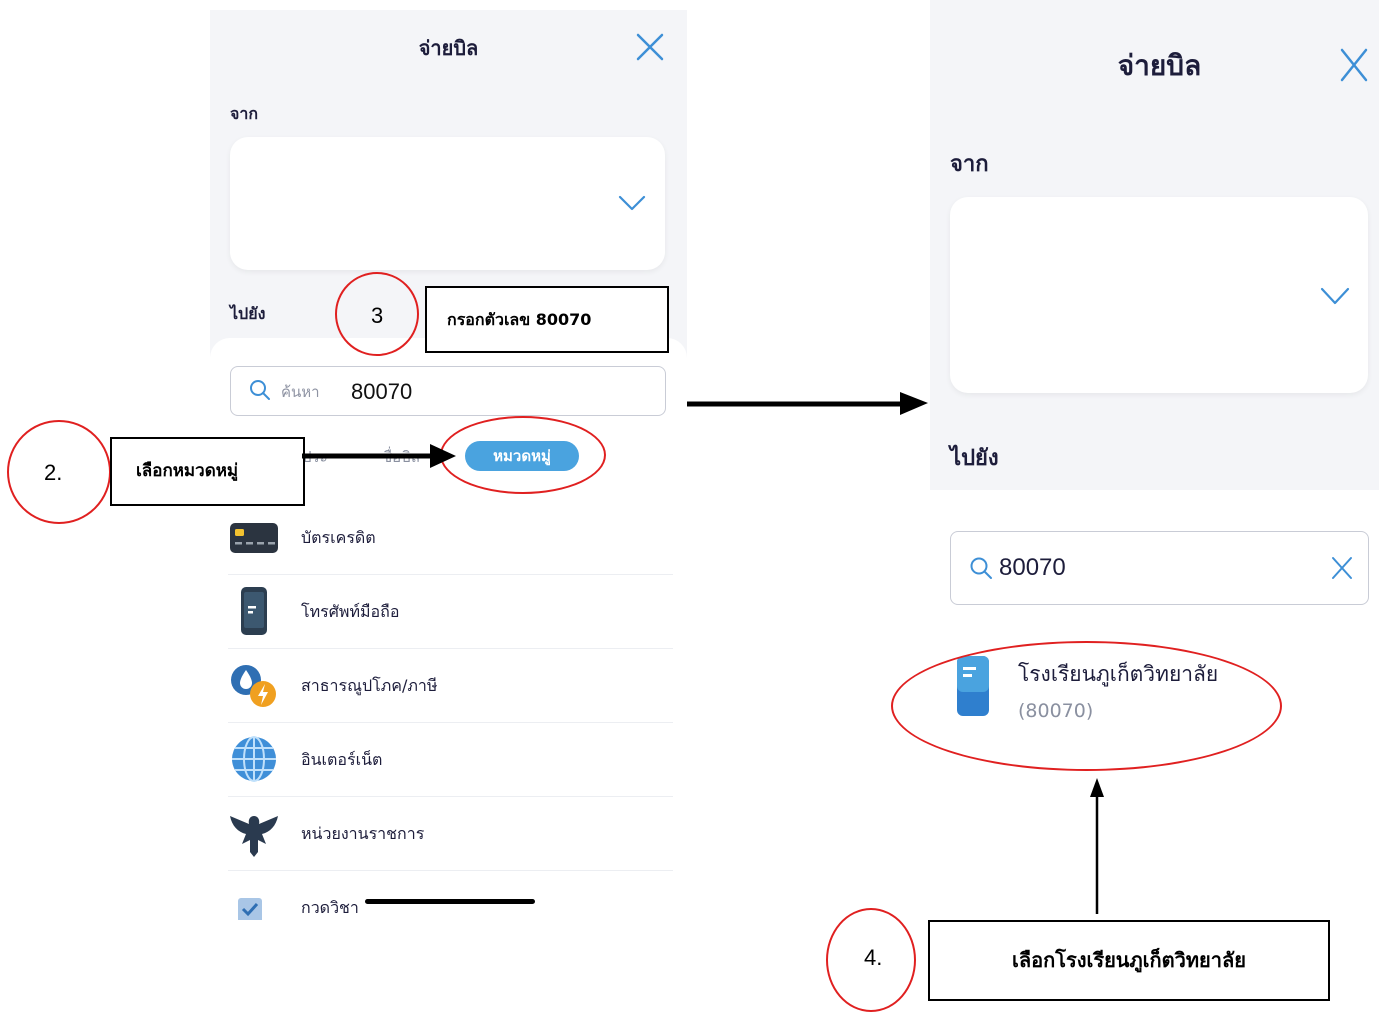 The image size is (1379, 1012). I want to click on tab-bill-name: ชื่อบิล, so click(401, 457).